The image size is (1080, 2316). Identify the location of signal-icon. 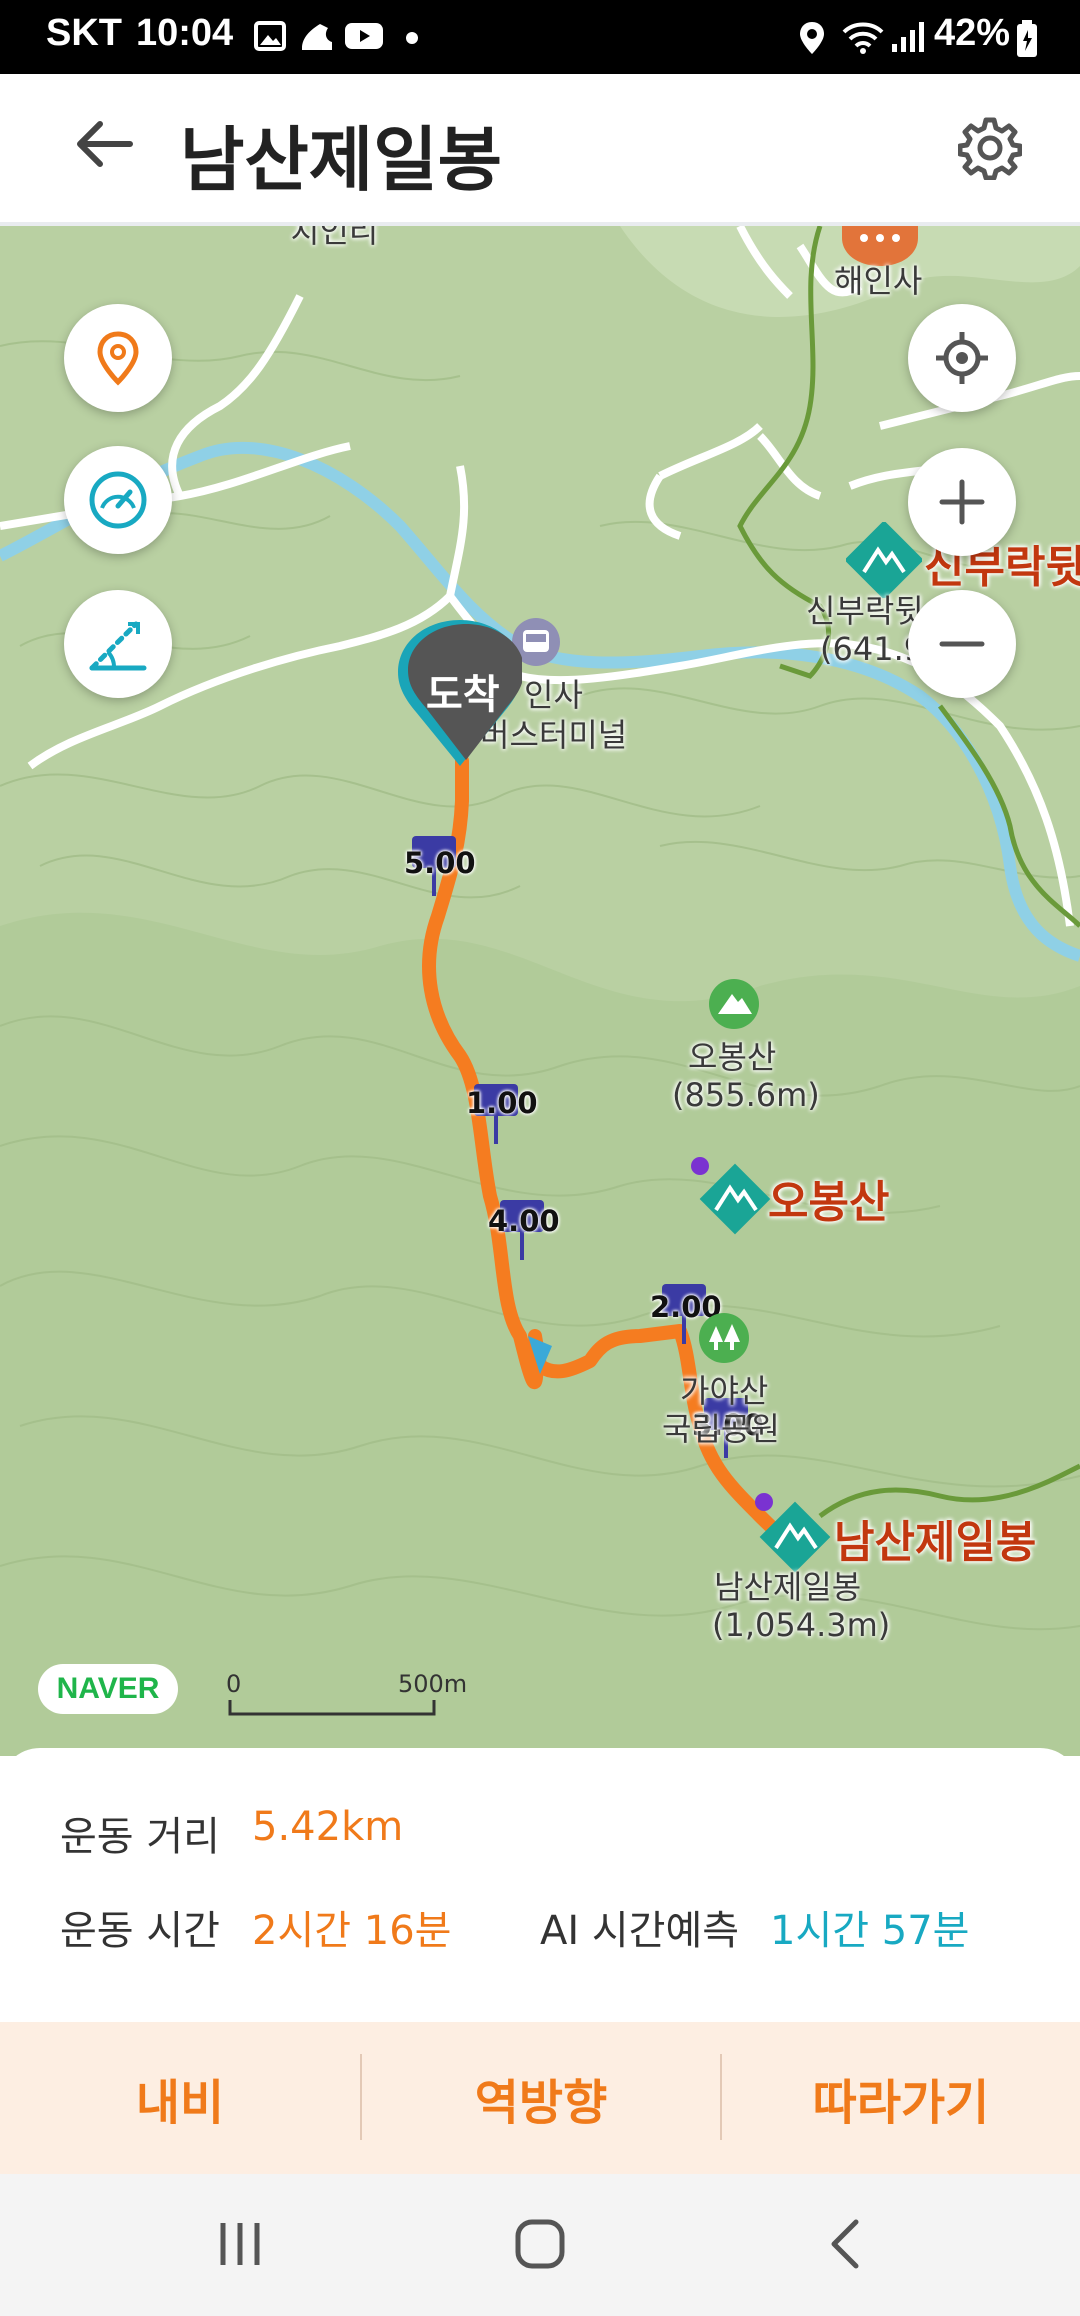
(908, 37).